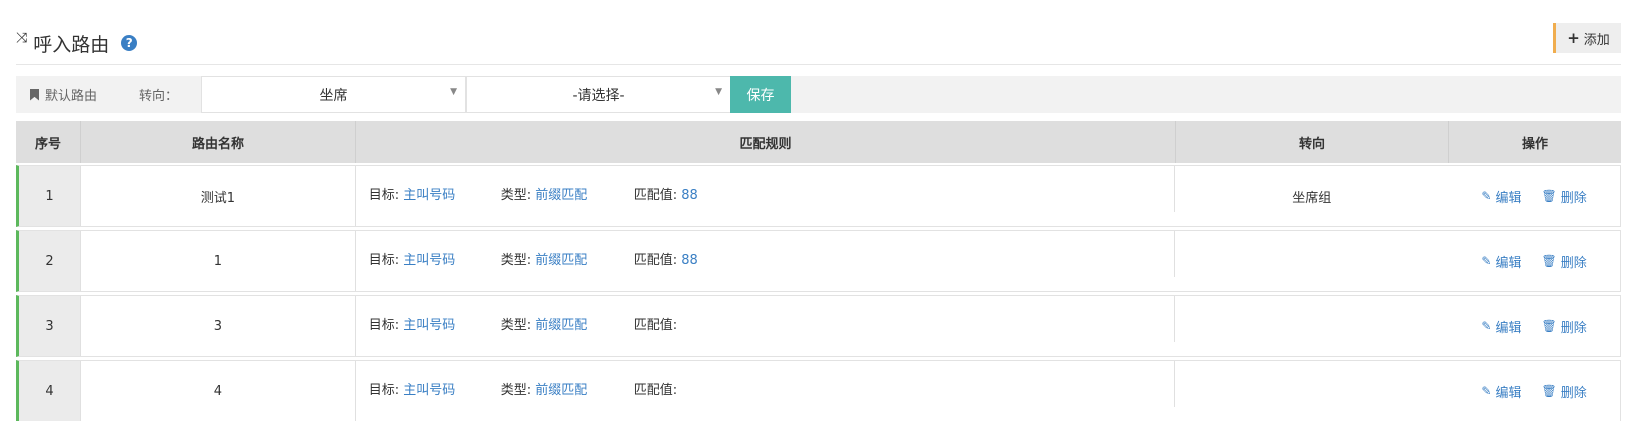  I want to click on page-header: ⤨ 呼入路由 ?, so click(77, 43).